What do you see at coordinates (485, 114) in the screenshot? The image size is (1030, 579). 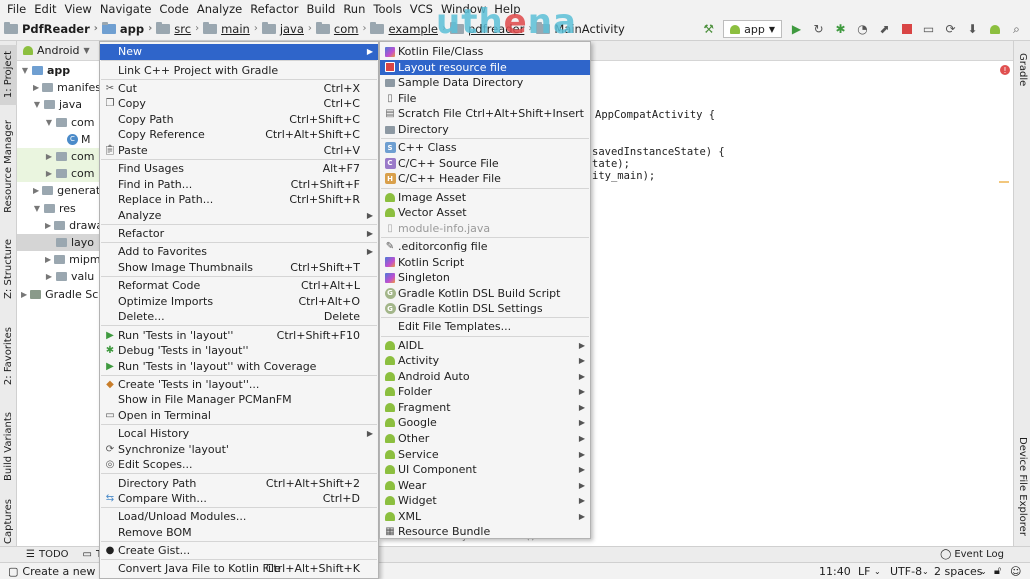 I see `submenu-item-scratch-file: ▤ Scratch File Ctrl+Alt+Shift+Insert` at bounding box center [485, 114].